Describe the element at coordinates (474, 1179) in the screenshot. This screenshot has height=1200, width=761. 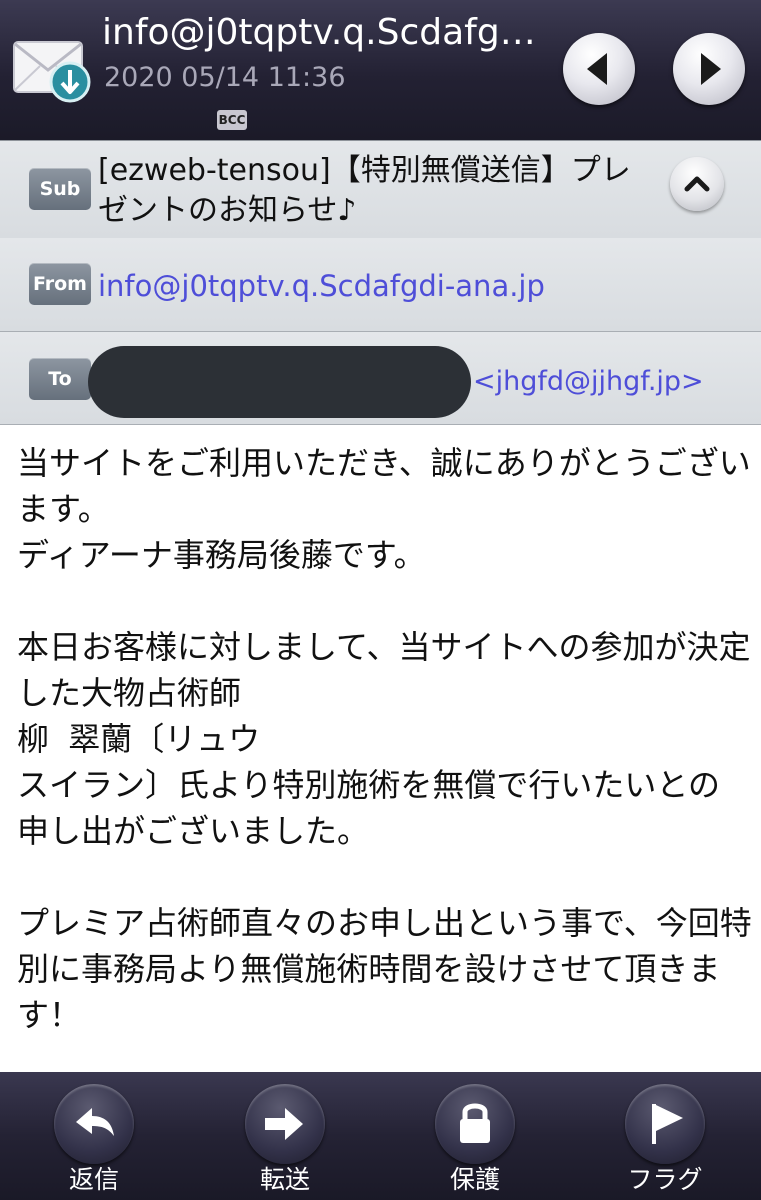
I see `protect-label: 保護` at that location.